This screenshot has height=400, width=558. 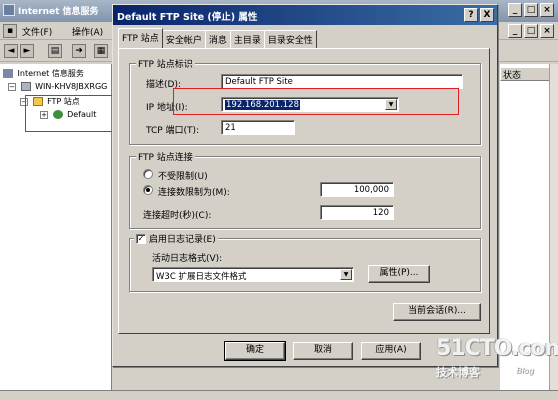 I want to click on tab-directory-security: 目录安全性, so click(x=290, y=39).